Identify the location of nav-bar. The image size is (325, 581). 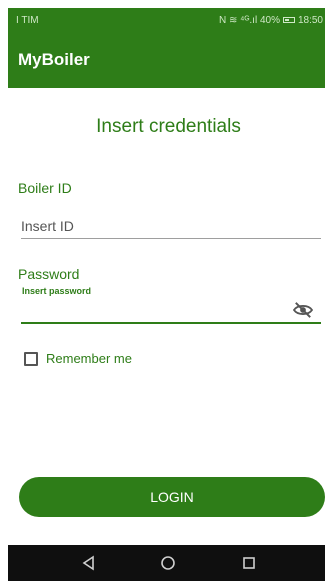
(166, 563).